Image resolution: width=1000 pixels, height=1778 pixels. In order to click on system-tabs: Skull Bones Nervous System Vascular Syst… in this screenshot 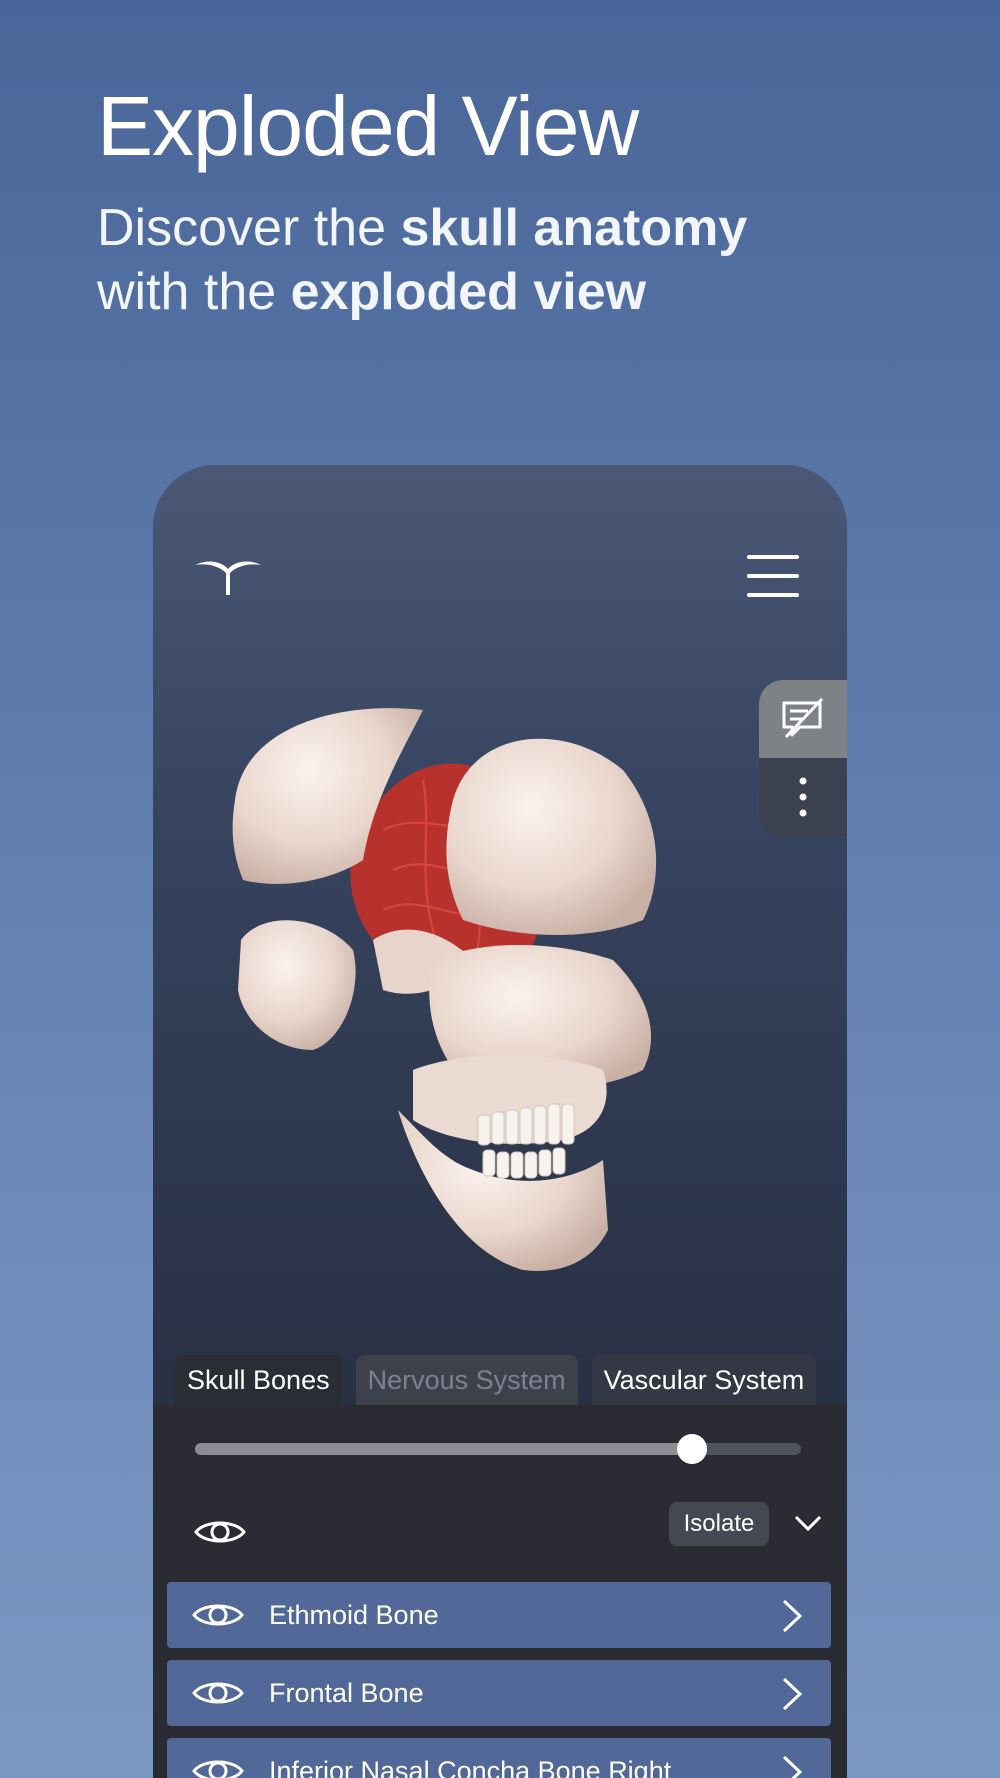, I will do `click(496, 1380)`.